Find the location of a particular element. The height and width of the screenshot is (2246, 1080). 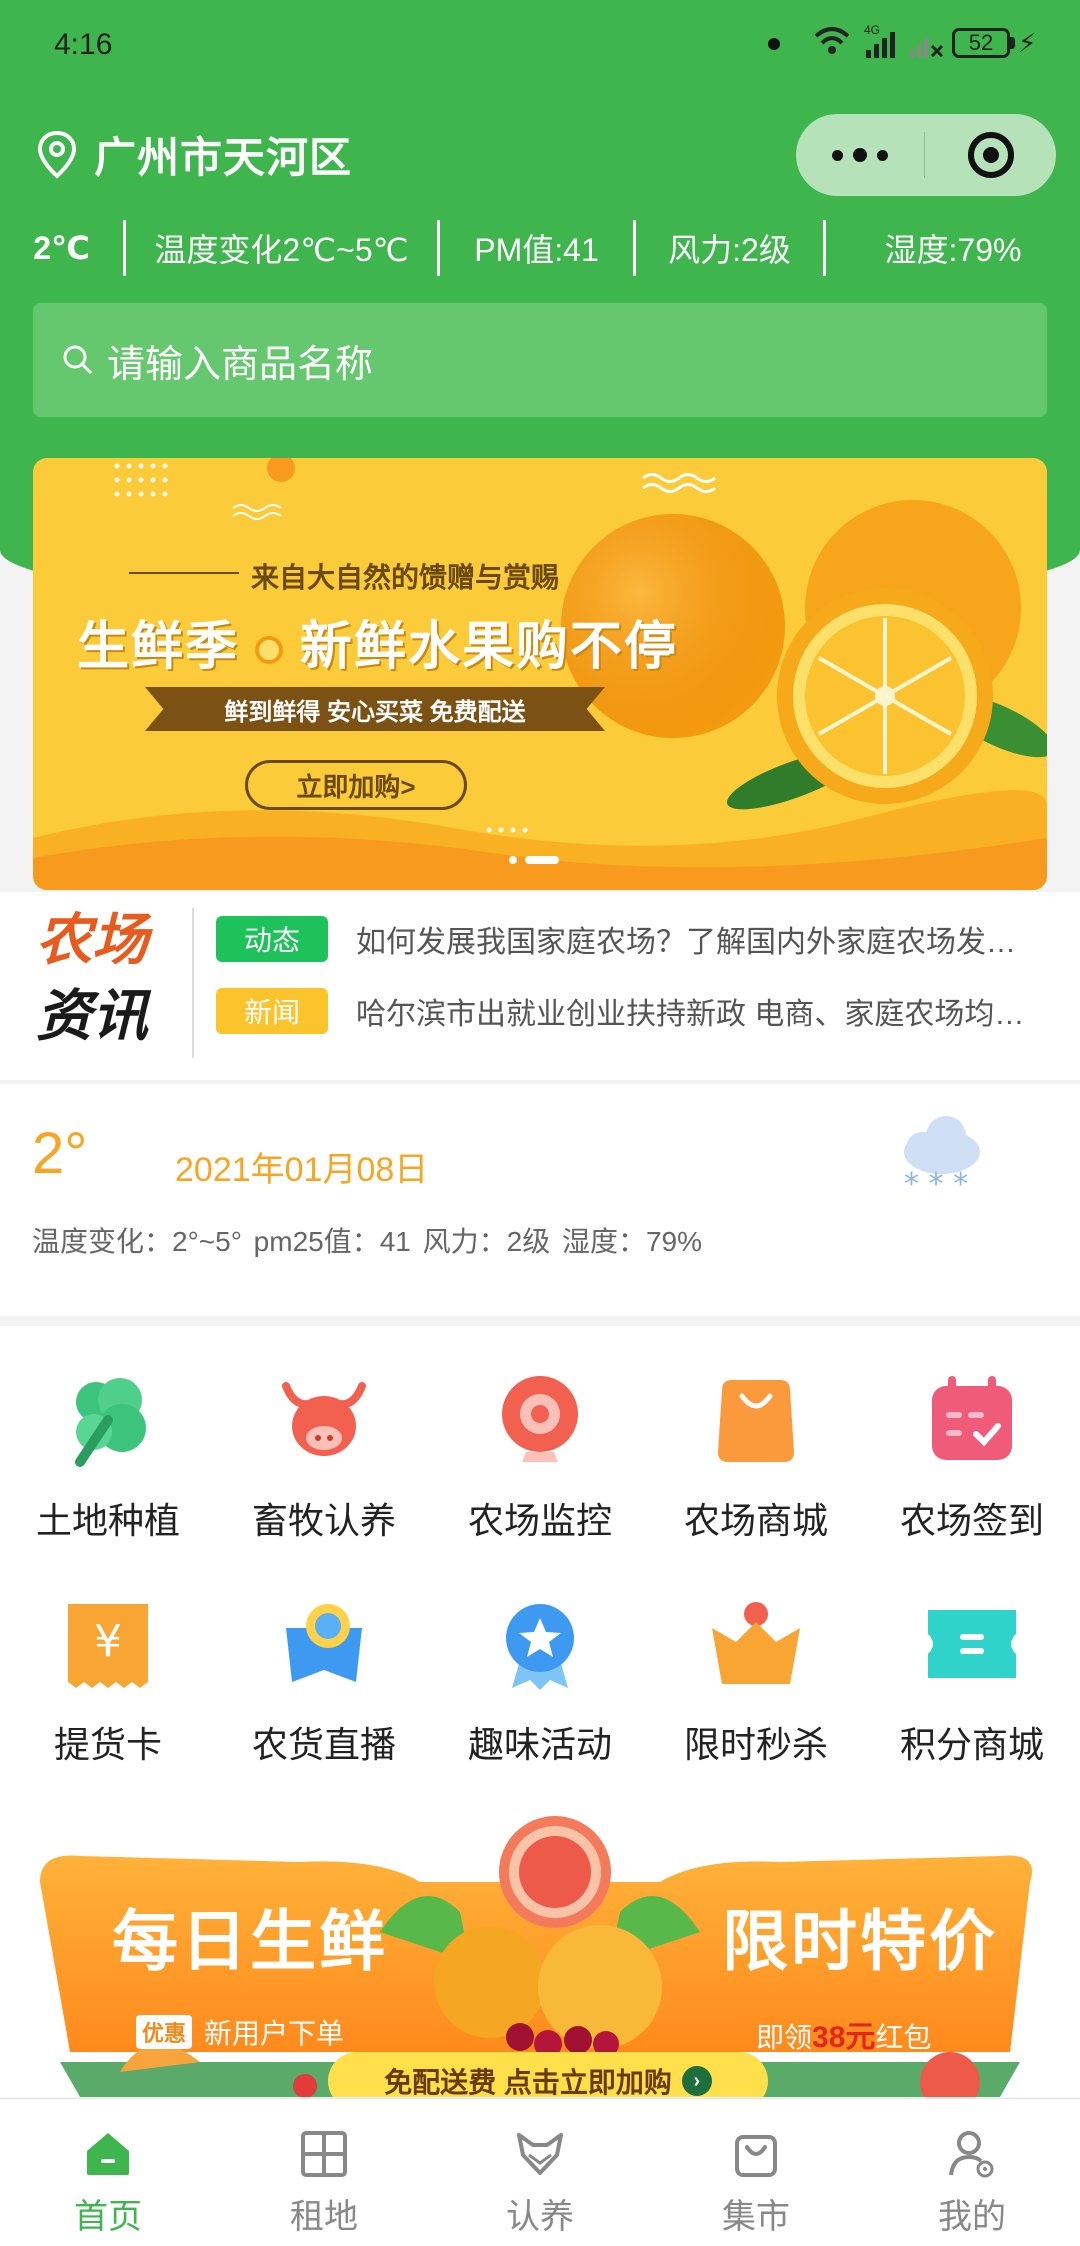

news-title: 如何发展我国家庭农场？了解国内外家庭农场发展情况 is located at coordinates (696, 942).